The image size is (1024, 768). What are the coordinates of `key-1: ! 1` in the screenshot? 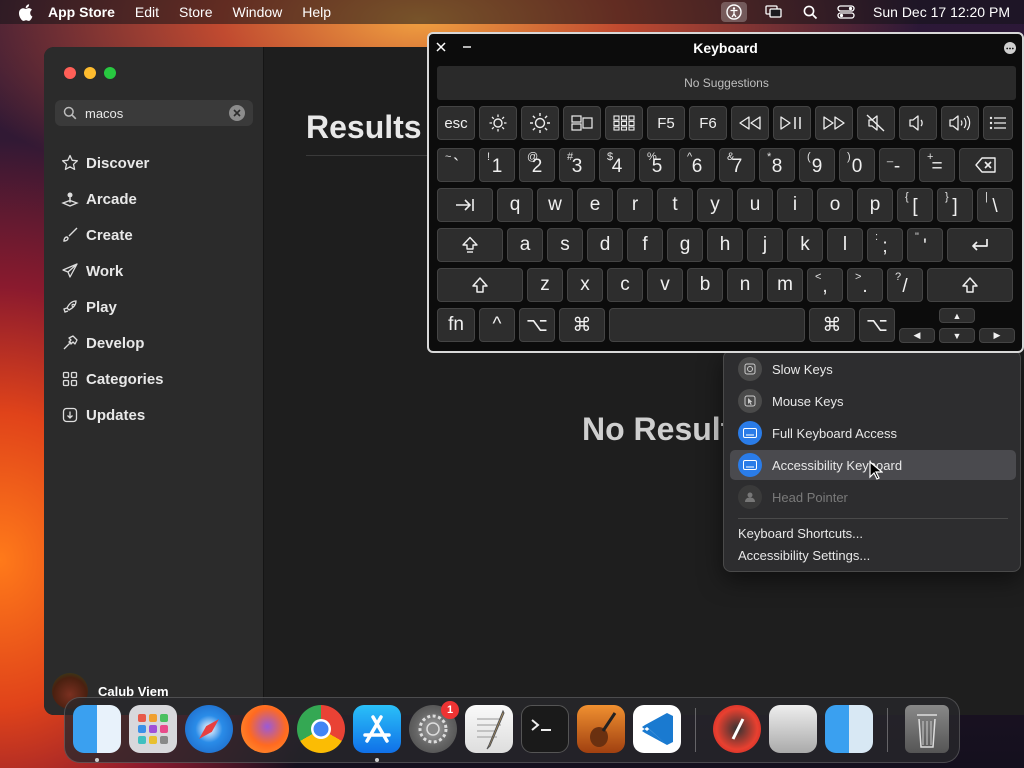 It's located at (497, 165).